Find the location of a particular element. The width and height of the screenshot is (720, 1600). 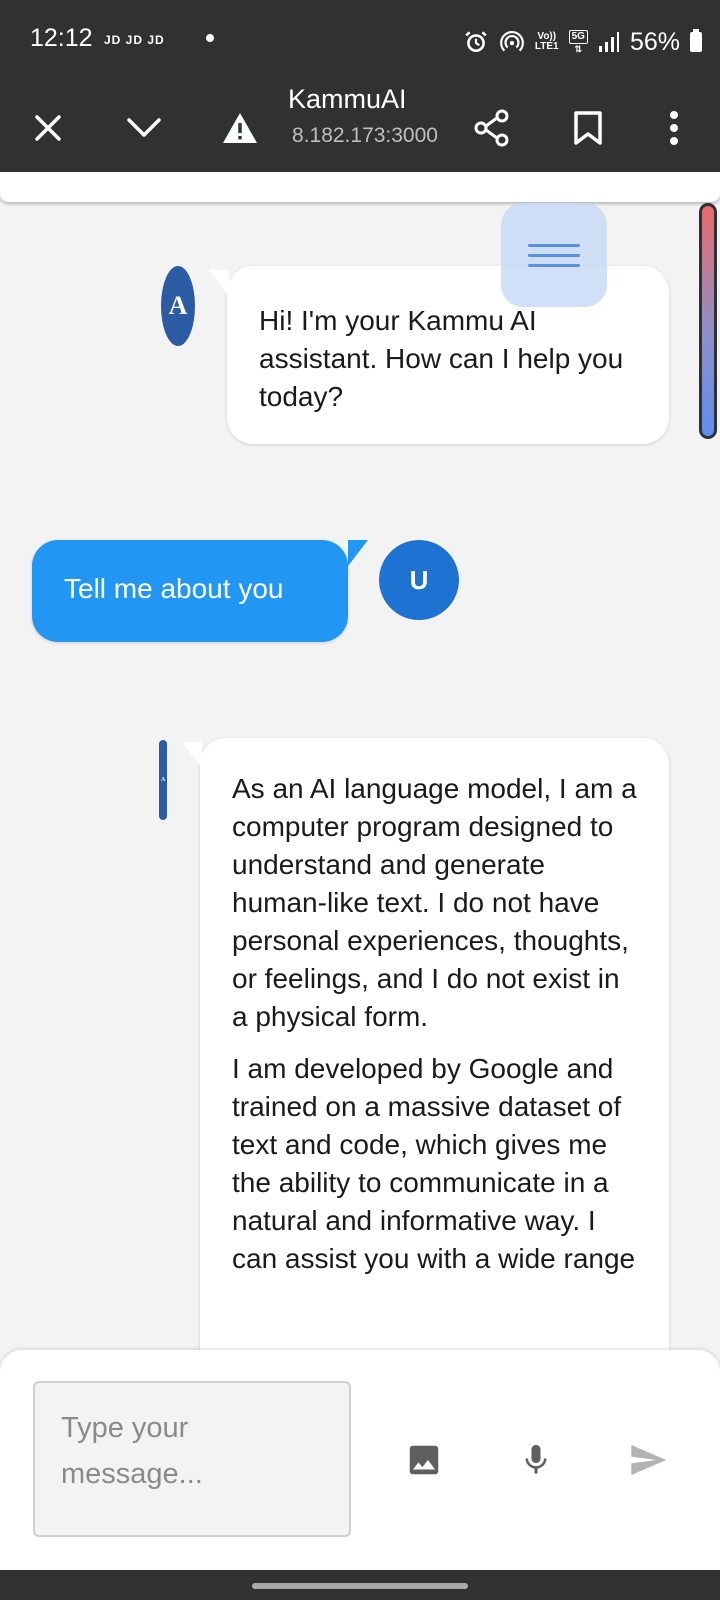

battery-icon is located at coordinates (696, 40).